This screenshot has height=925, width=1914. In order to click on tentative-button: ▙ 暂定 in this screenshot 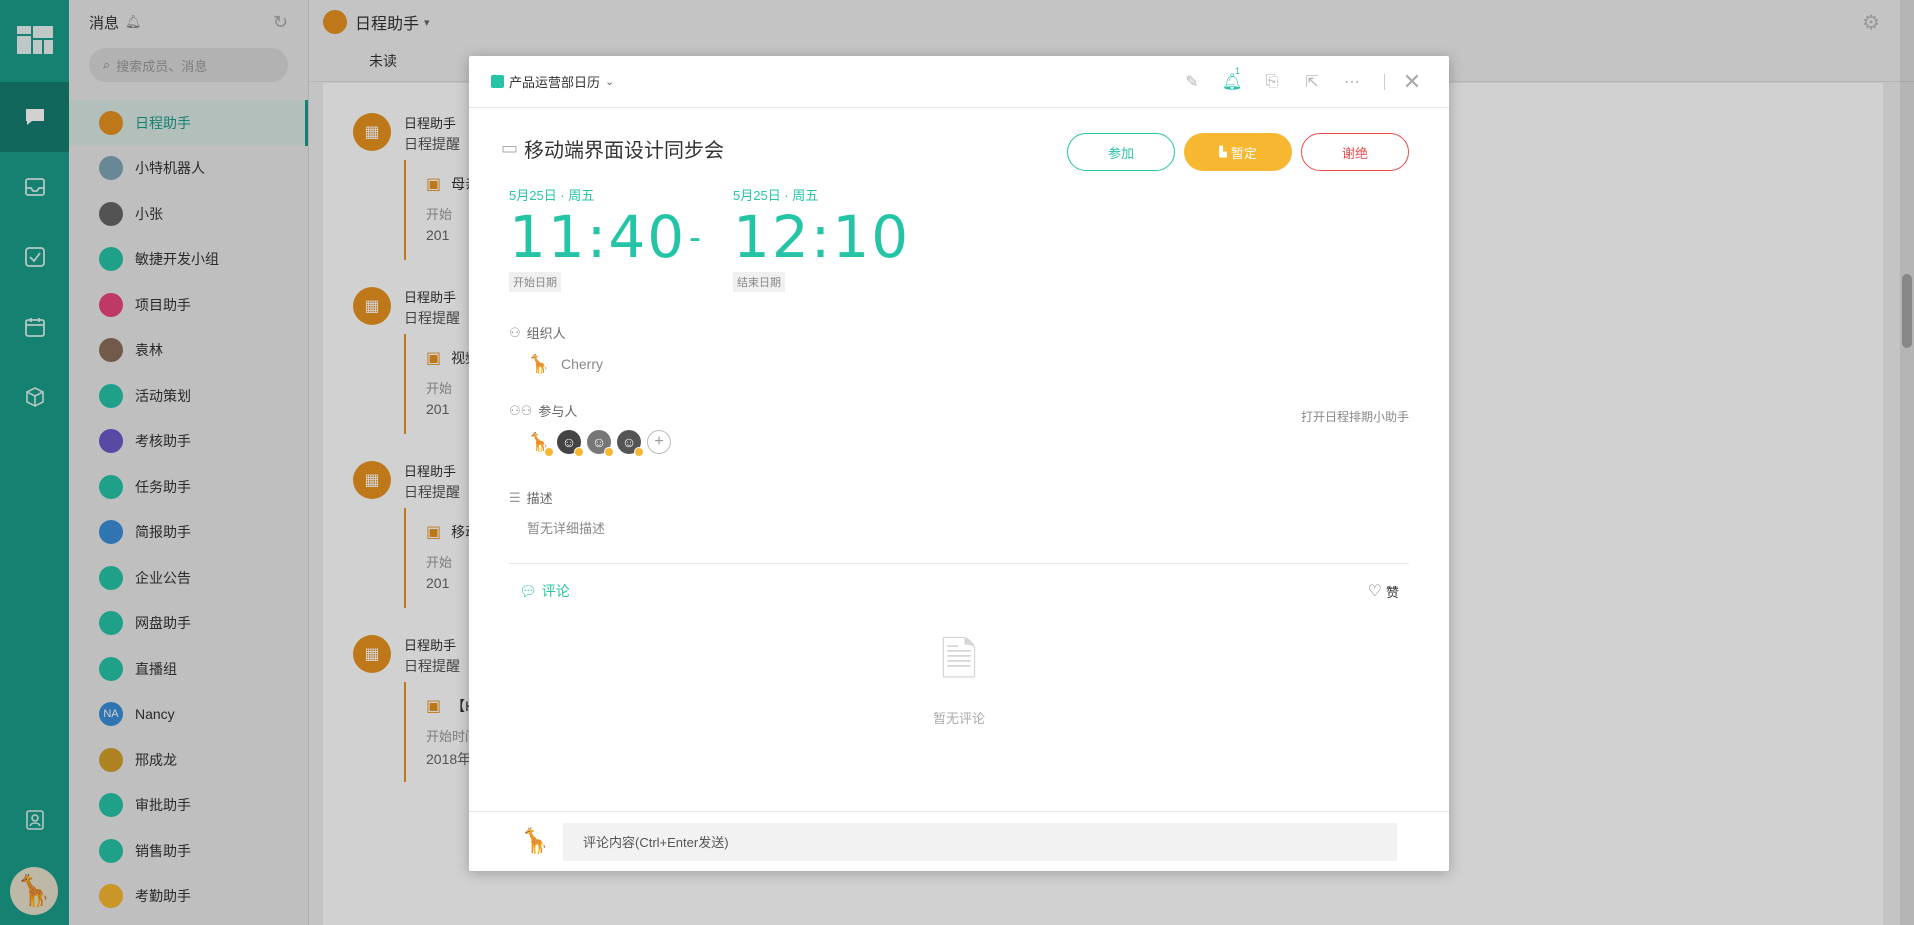, I will do `click(1238, 152)`.